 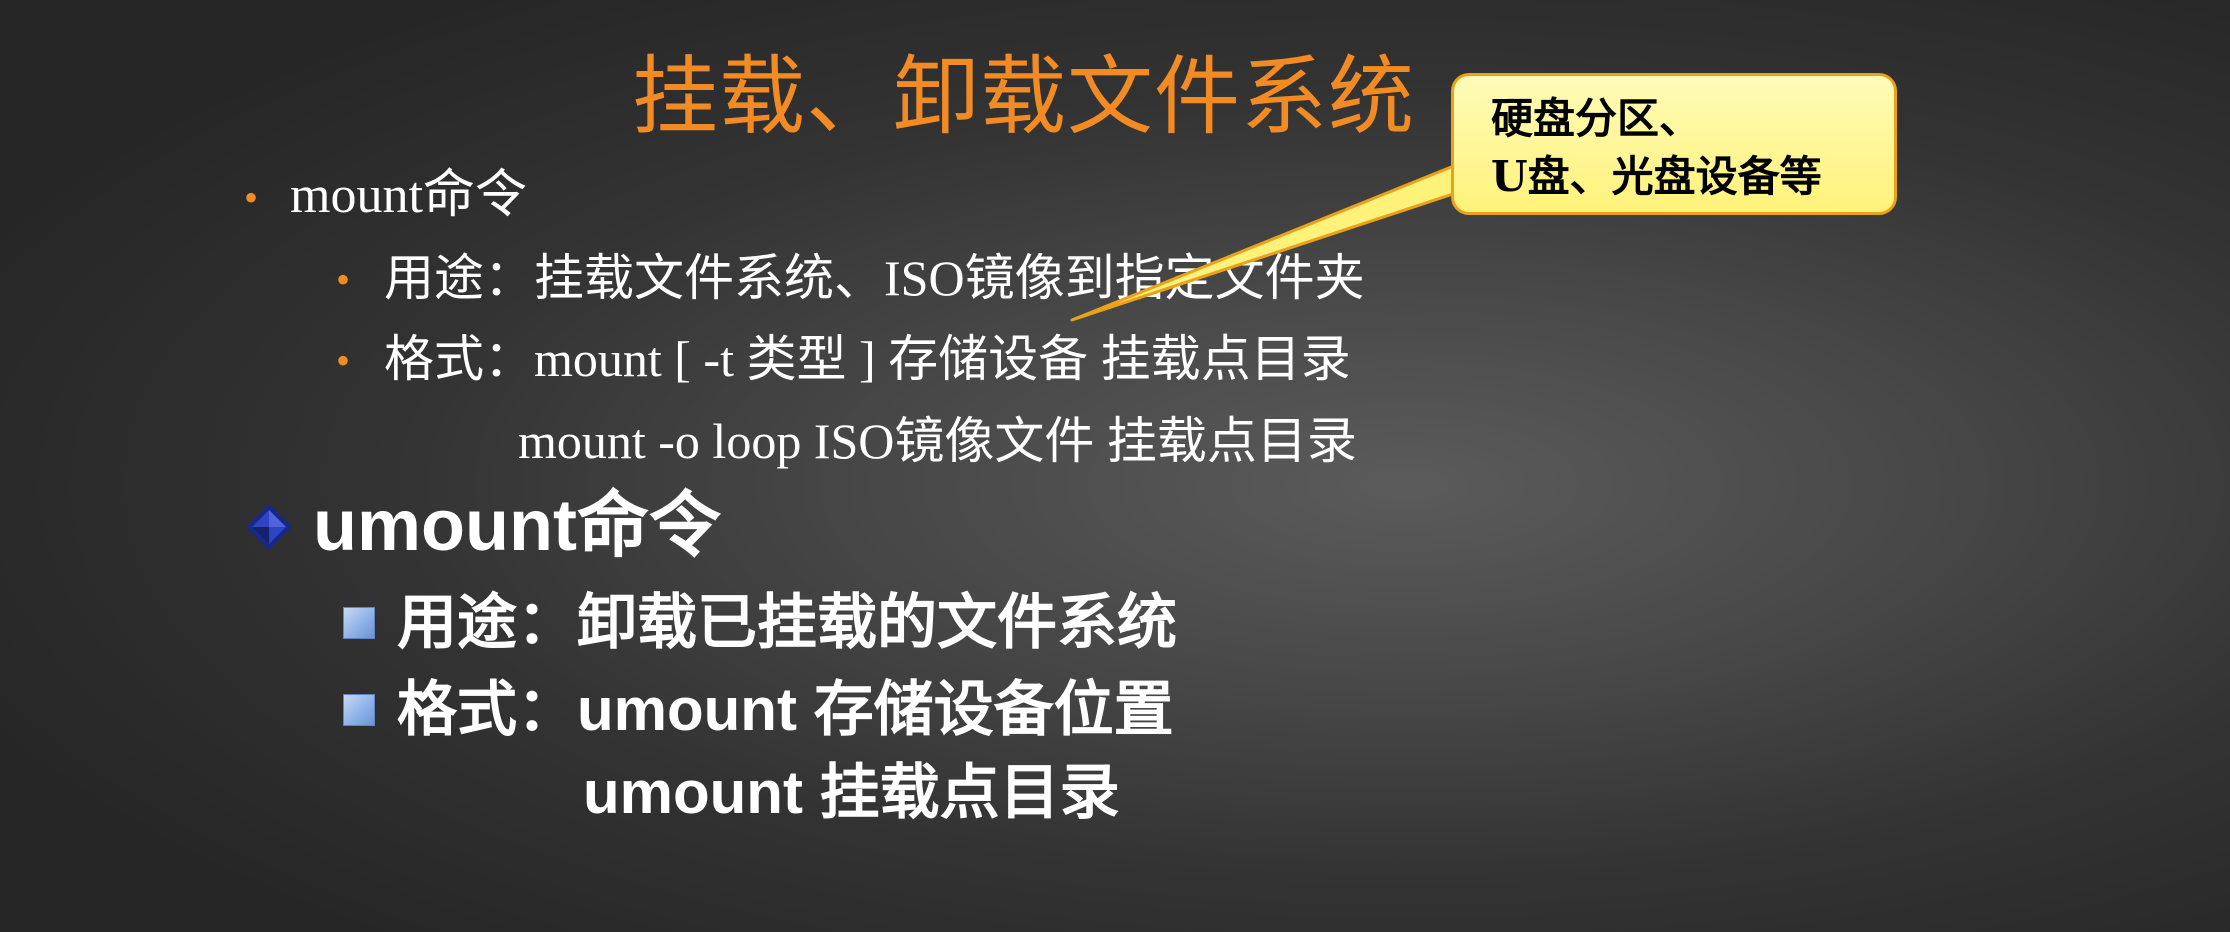 What do you see at coordinates (269, 527) in the screenshot?
I see `blue-diamond-icon` at bounding box center [269, 527].